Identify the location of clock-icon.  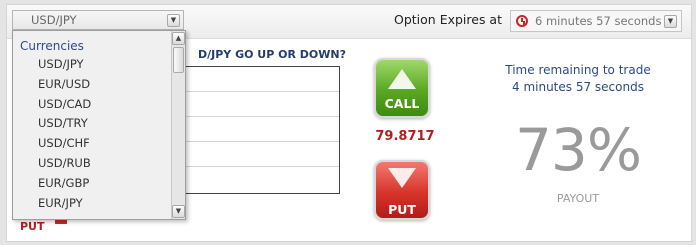
(522, 21).